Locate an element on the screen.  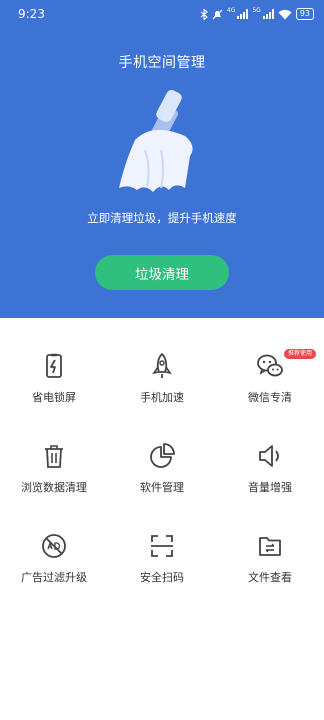
wifi-icon is located at coordinates (285, 14).